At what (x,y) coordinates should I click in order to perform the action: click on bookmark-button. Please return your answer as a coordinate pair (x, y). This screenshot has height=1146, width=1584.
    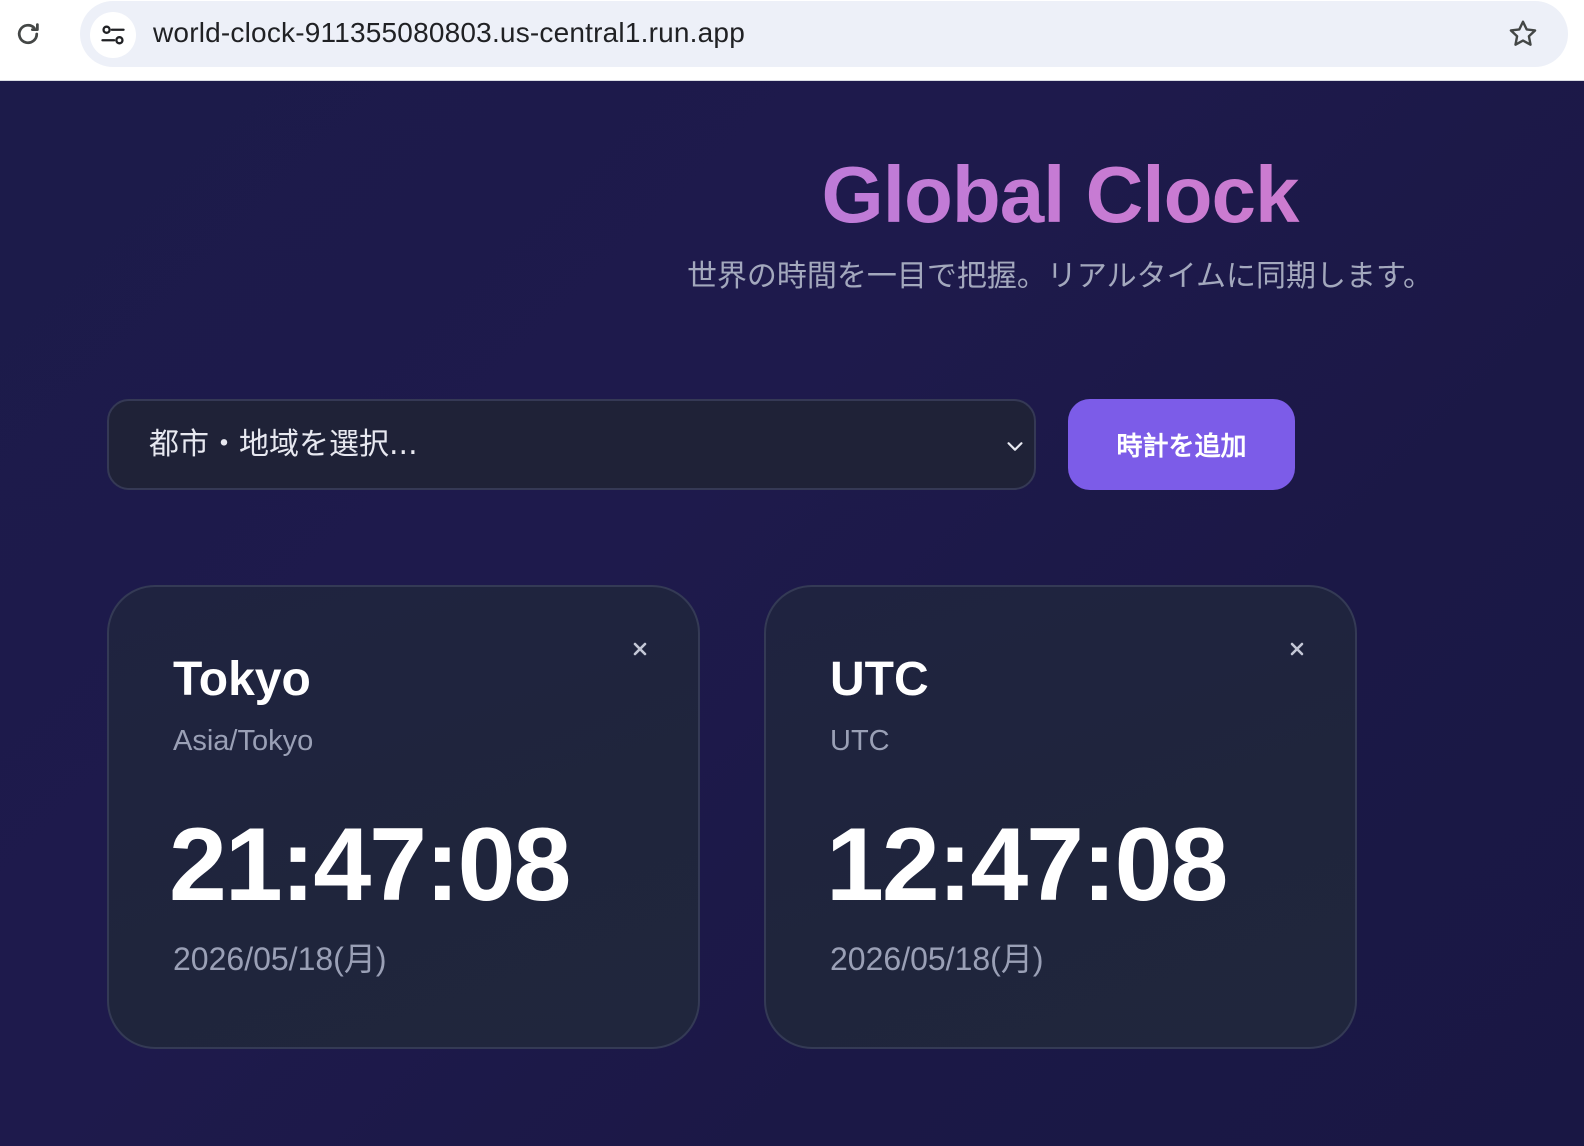
    Looking at the image, I should click on (1523, 34).